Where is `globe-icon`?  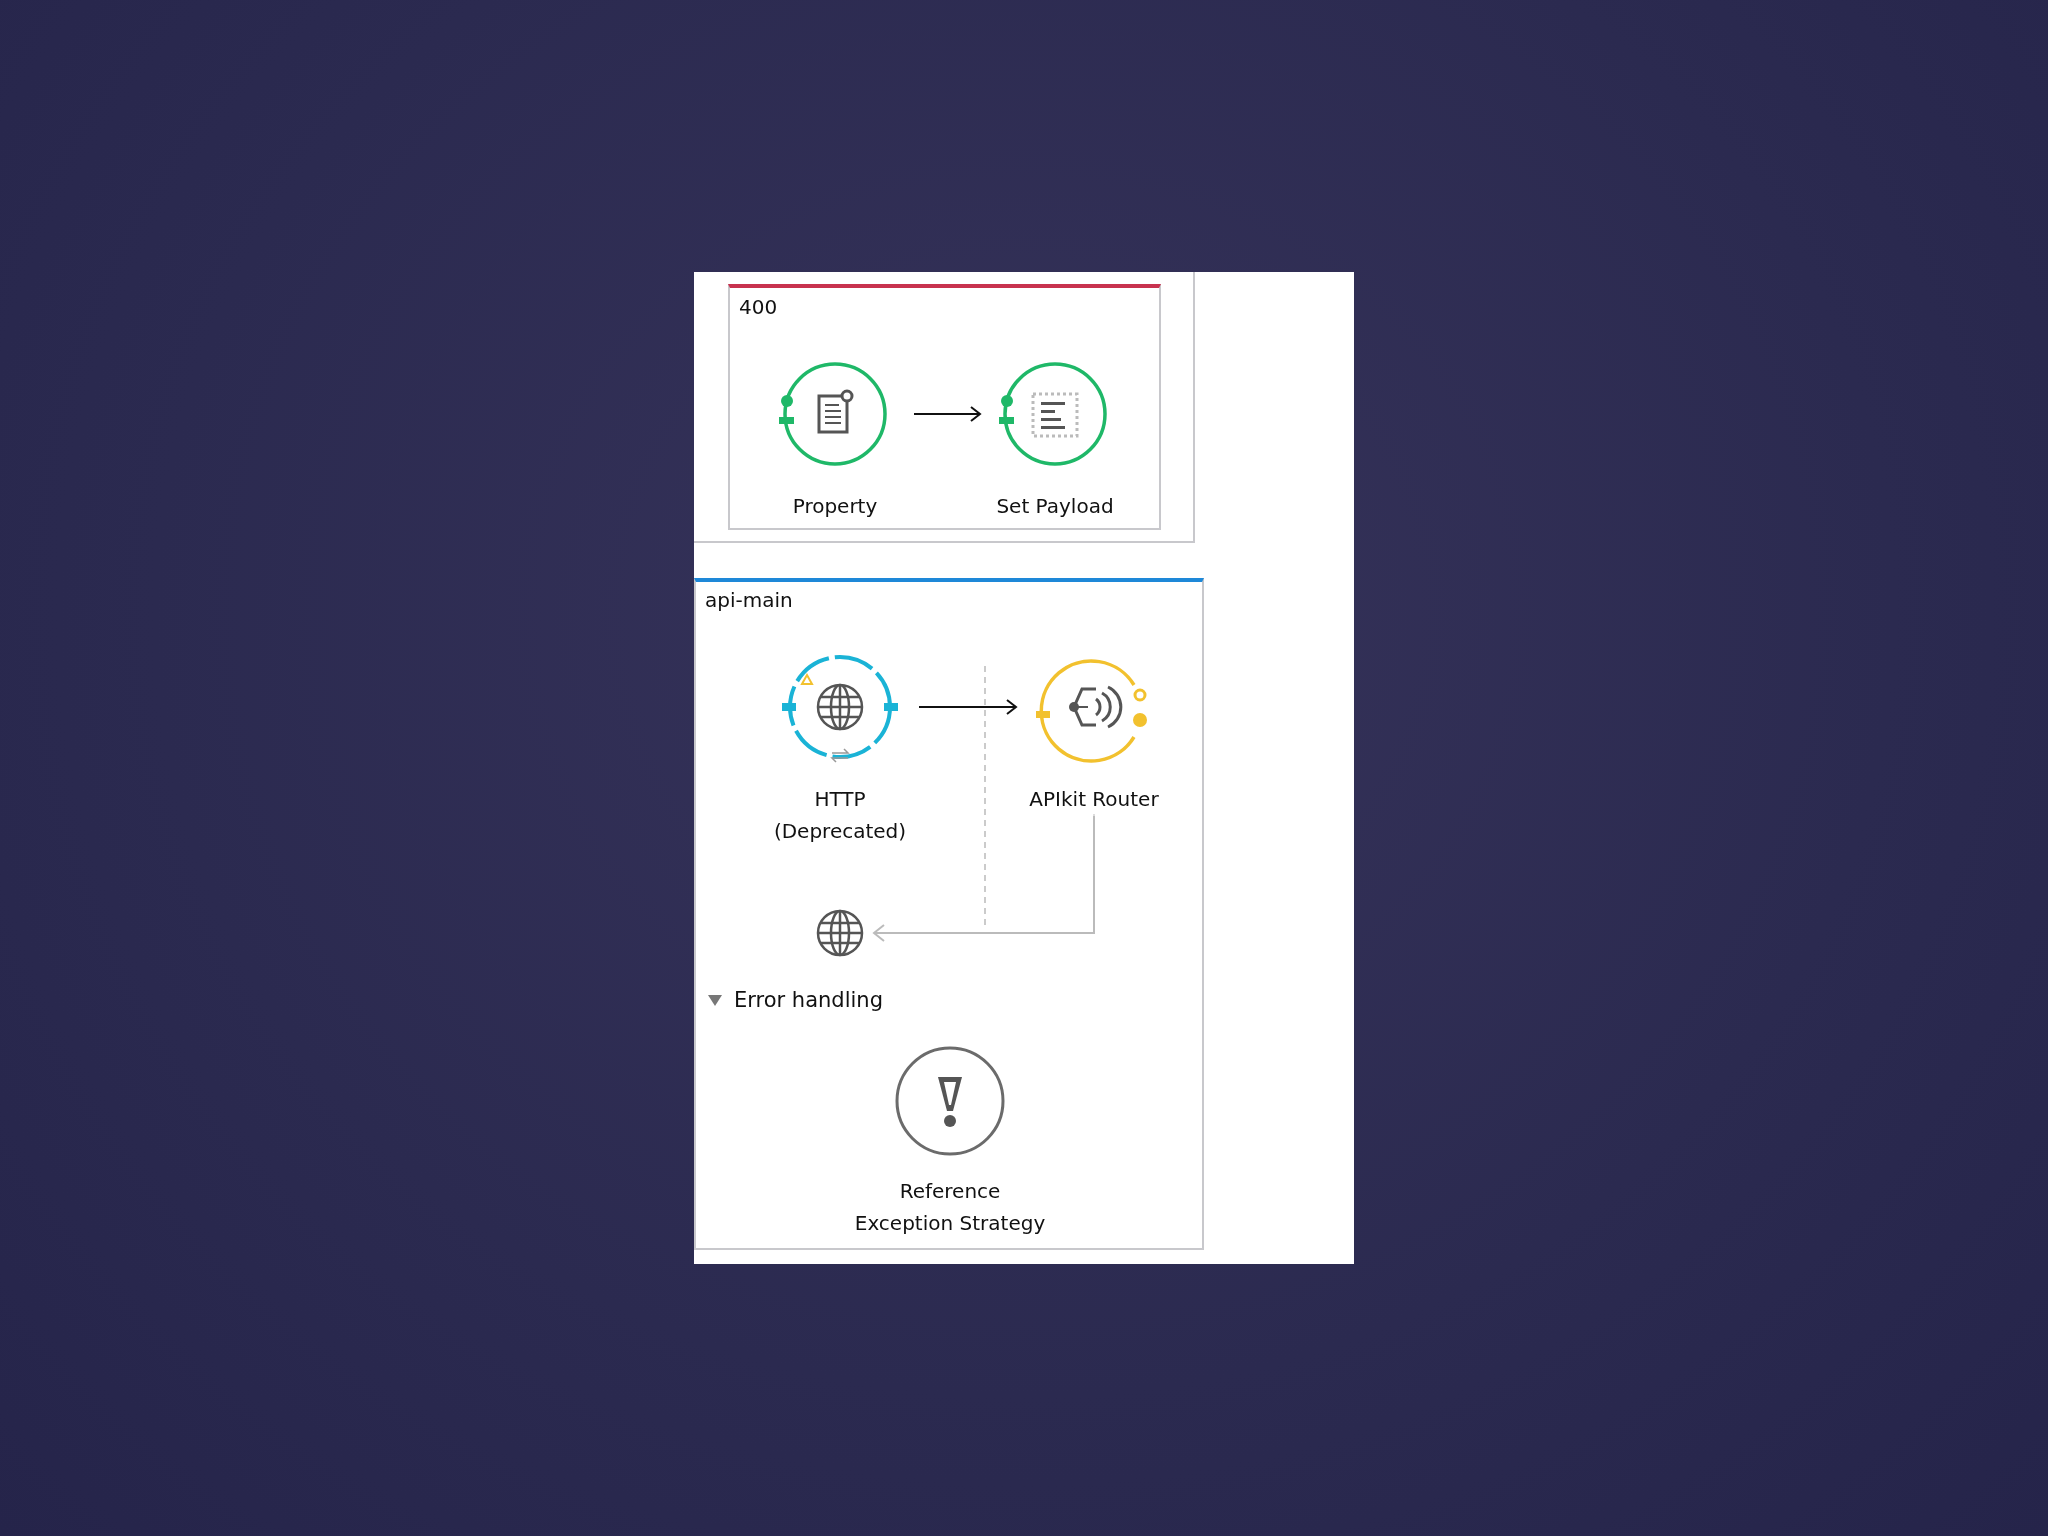 globe-icon is located at coordinates (840, 933).